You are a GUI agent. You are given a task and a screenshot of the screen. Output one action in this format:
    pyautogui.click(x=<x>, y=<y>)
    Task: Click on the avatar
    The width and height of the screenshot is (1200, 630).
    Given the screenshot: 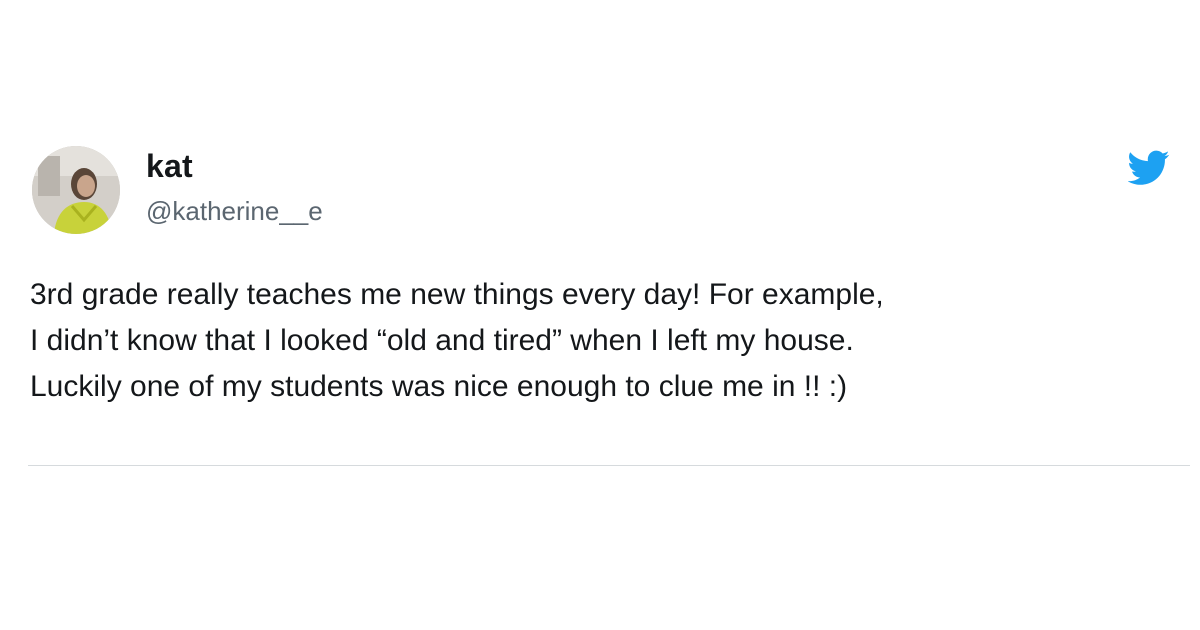 What is the action you would take?
    pyautogui.click(x=76, y=190)
    